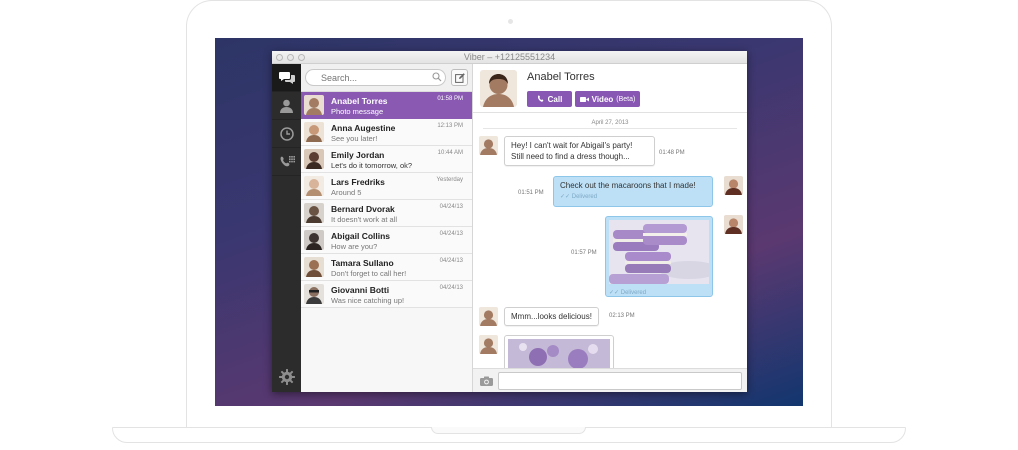 Image resolution: width=1018 pixels, height=450 pixels. Describe the element at coordinates (602, 99) in the screenshot. I see `video-label: Video` at that location.